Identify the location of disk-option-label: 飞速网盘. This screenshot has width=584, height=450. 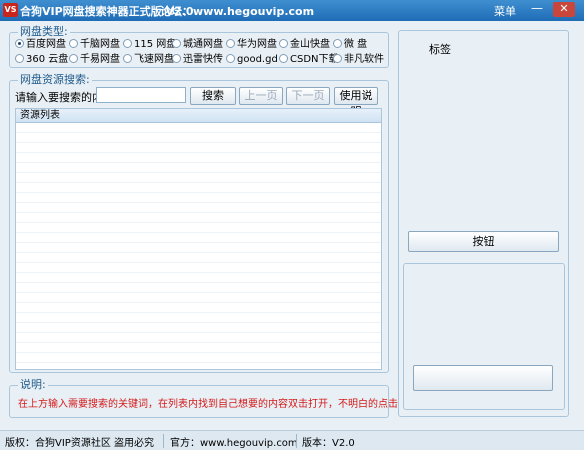
(154, 59).